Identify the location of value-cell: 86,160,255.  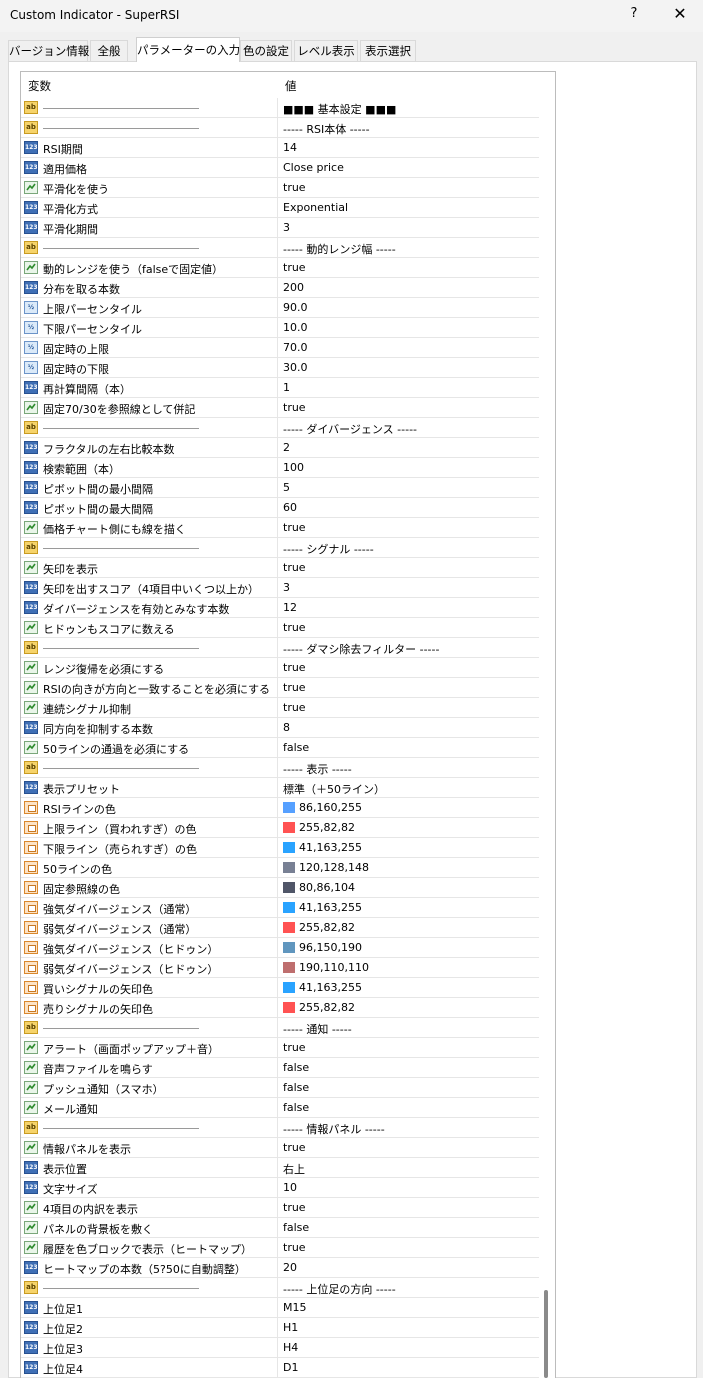
(409, 807).